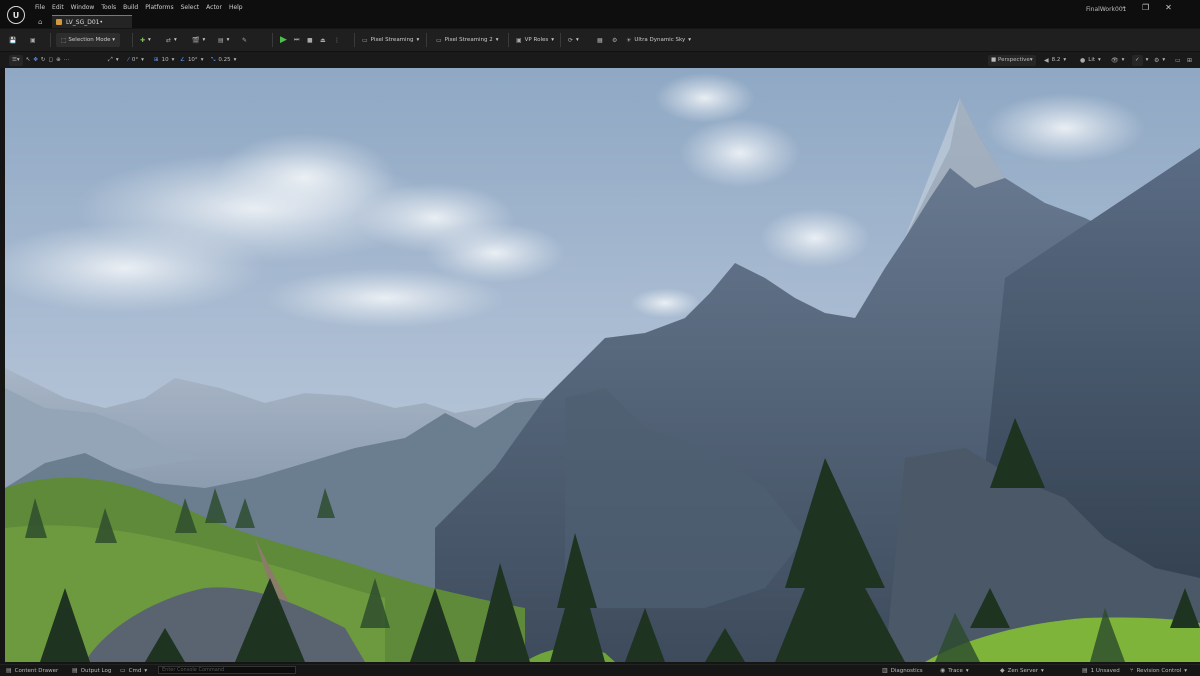  I want to click on vp-roles-dropdown: ▣ VP Roles ▾, so click(535, 40).